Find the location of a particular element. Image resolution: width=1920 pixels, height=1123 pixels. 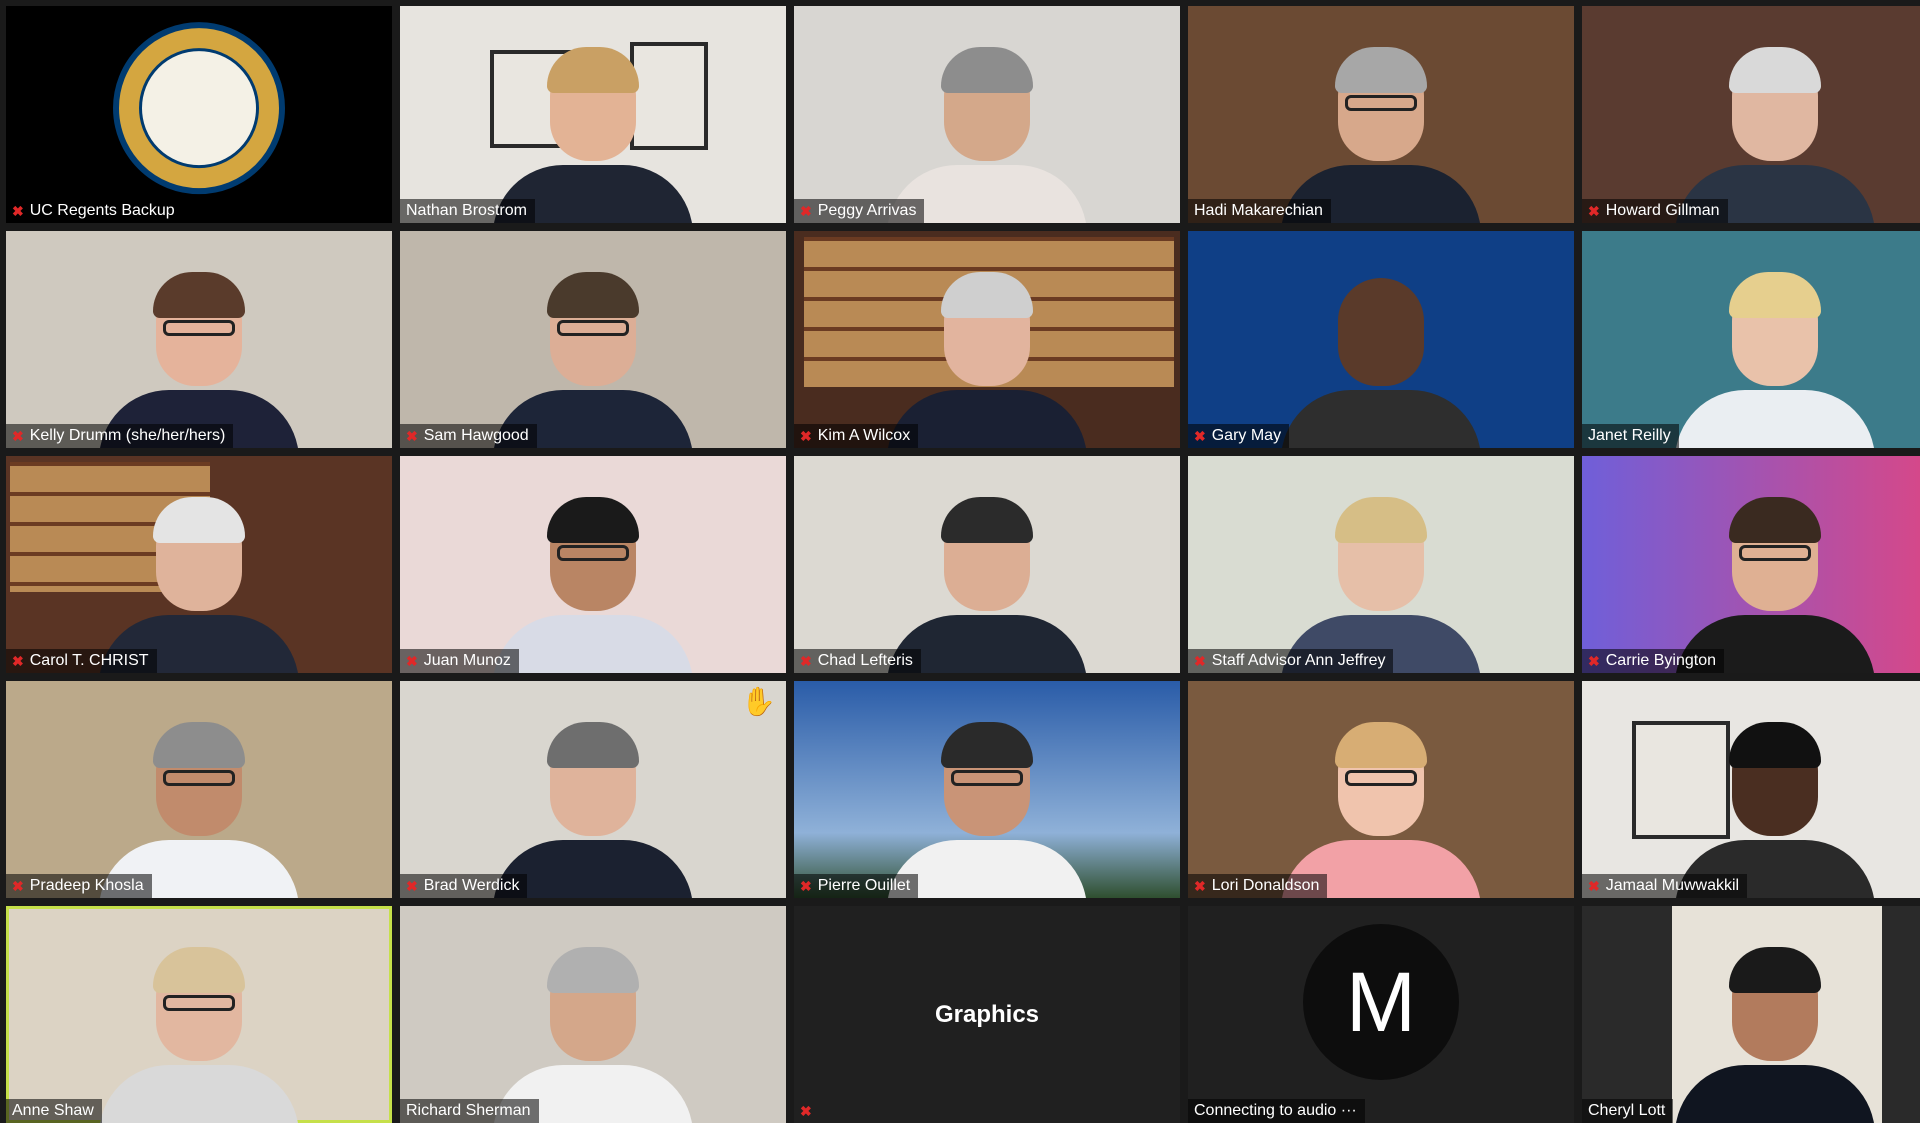

participant-tile: ✖ Juan Munoz is located at coordinates (593, 564).